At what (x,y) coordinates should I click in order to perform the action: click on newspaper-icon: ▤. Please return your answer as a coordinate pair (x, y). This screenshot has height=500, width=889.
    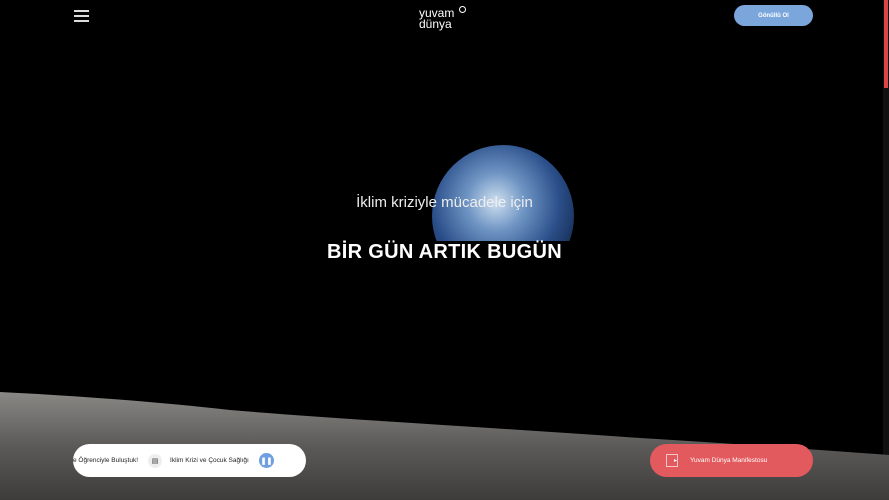
    Looking at the image, I should click on (155, 460).